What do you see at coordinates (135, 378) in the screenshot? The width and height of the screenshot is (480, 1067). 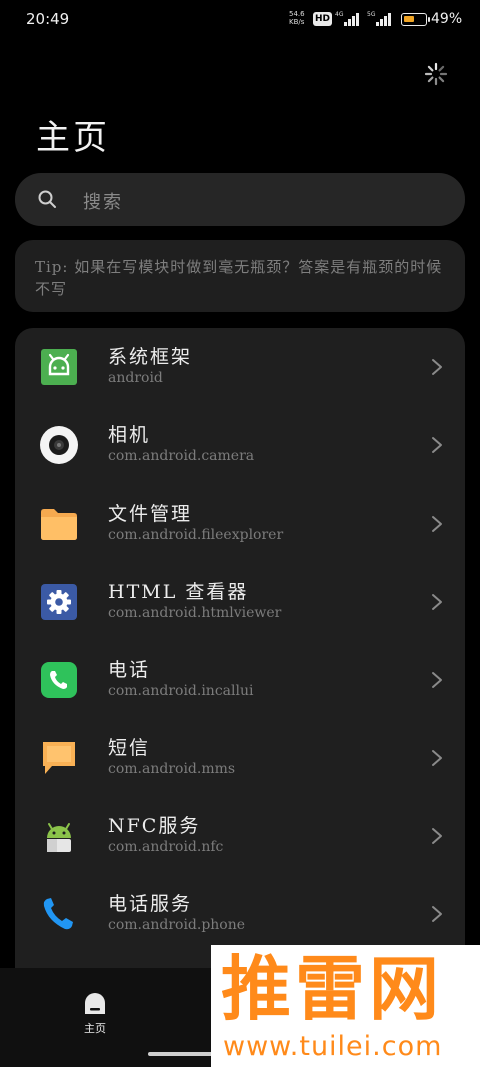 I see `app-package: android` at bounding box center [135, 378].